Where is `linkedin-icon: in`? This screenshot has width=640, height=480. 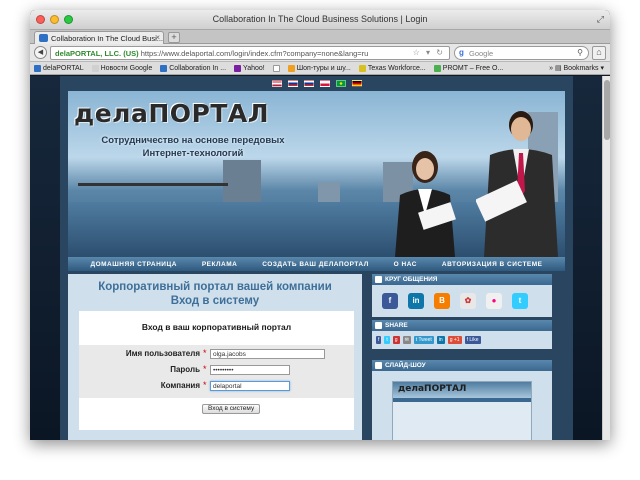 linkedin-icon: in is located at coordinates (416, 301).